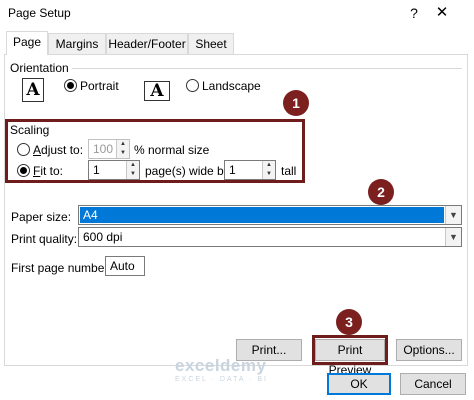  Describe the element at coordinates (39, 68) in the screenshot. I see `orientation-heading: Orientation` at that location.